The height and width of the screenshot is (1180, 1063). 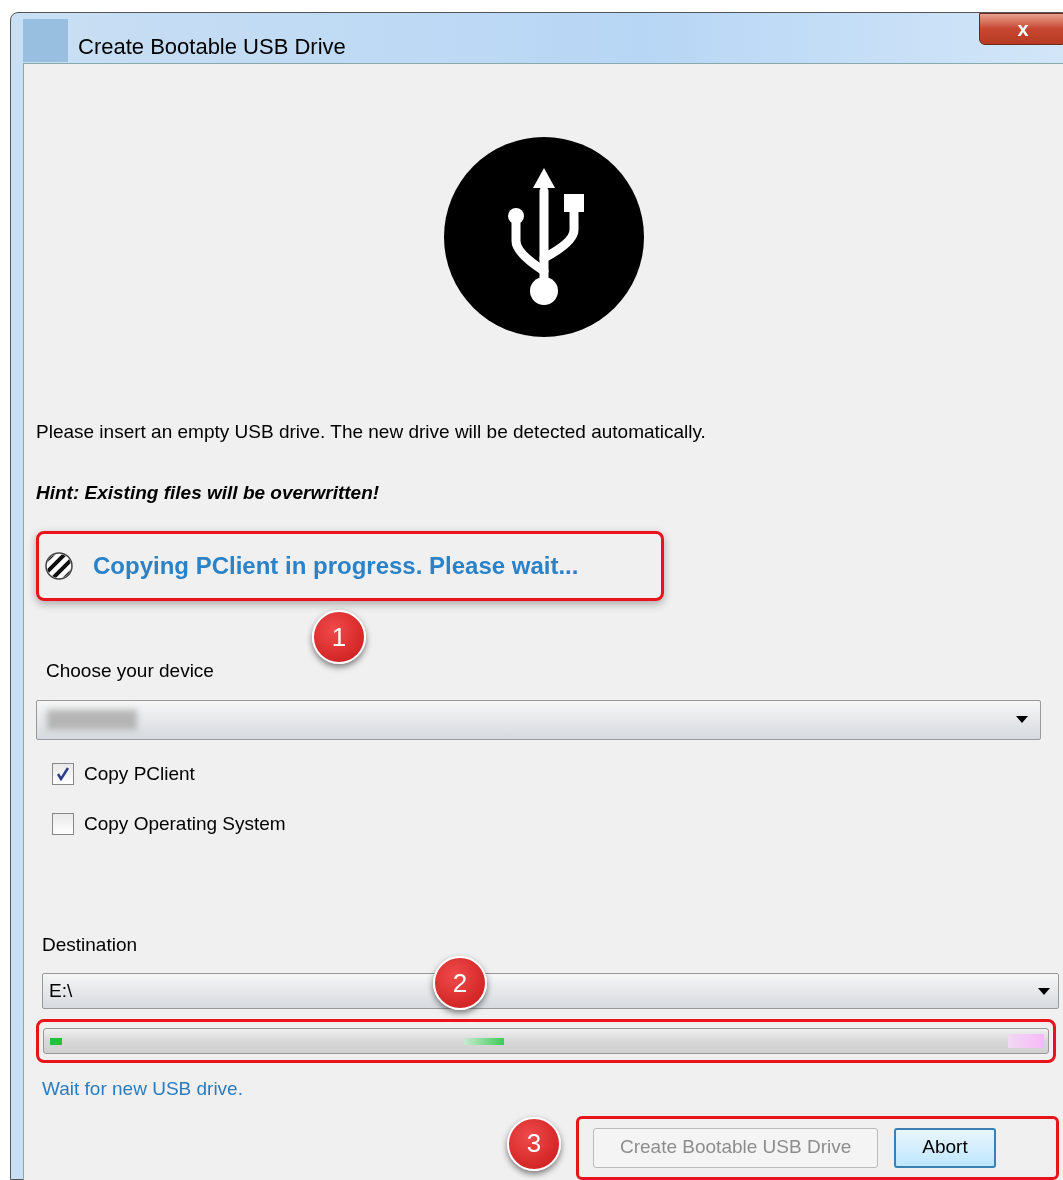 I want to click on checkmark-icon, so click(x=63, y=773).